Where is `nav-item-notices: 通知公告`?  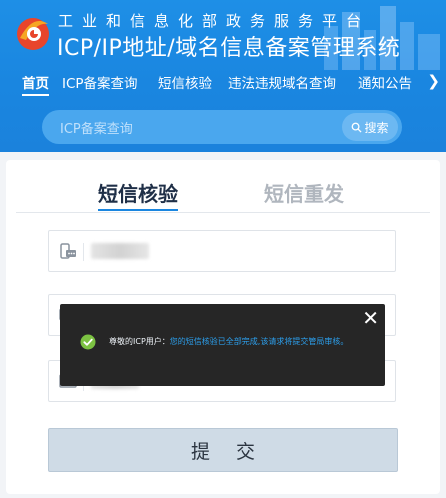 nav-item-notices: 通知公告 is located at coordinates (385, 82).